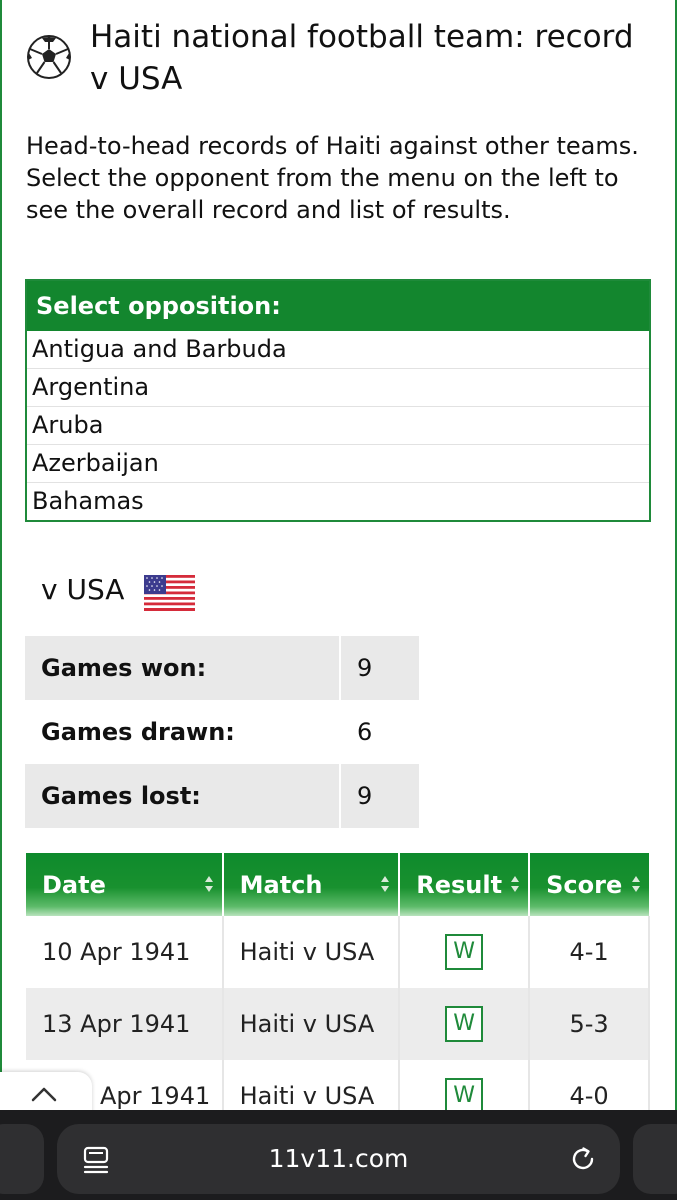  What do you see at coordinates (125, 952) in the screenshot?
I see `match-date: 10 Apr 1941` at bounding box center [125, 952].